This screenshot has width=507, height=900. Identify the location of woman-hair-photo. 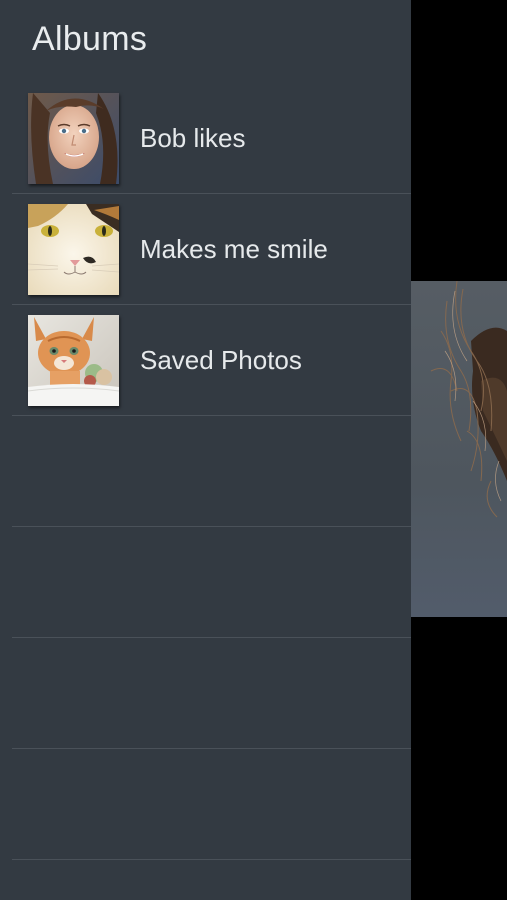
(459, 449).